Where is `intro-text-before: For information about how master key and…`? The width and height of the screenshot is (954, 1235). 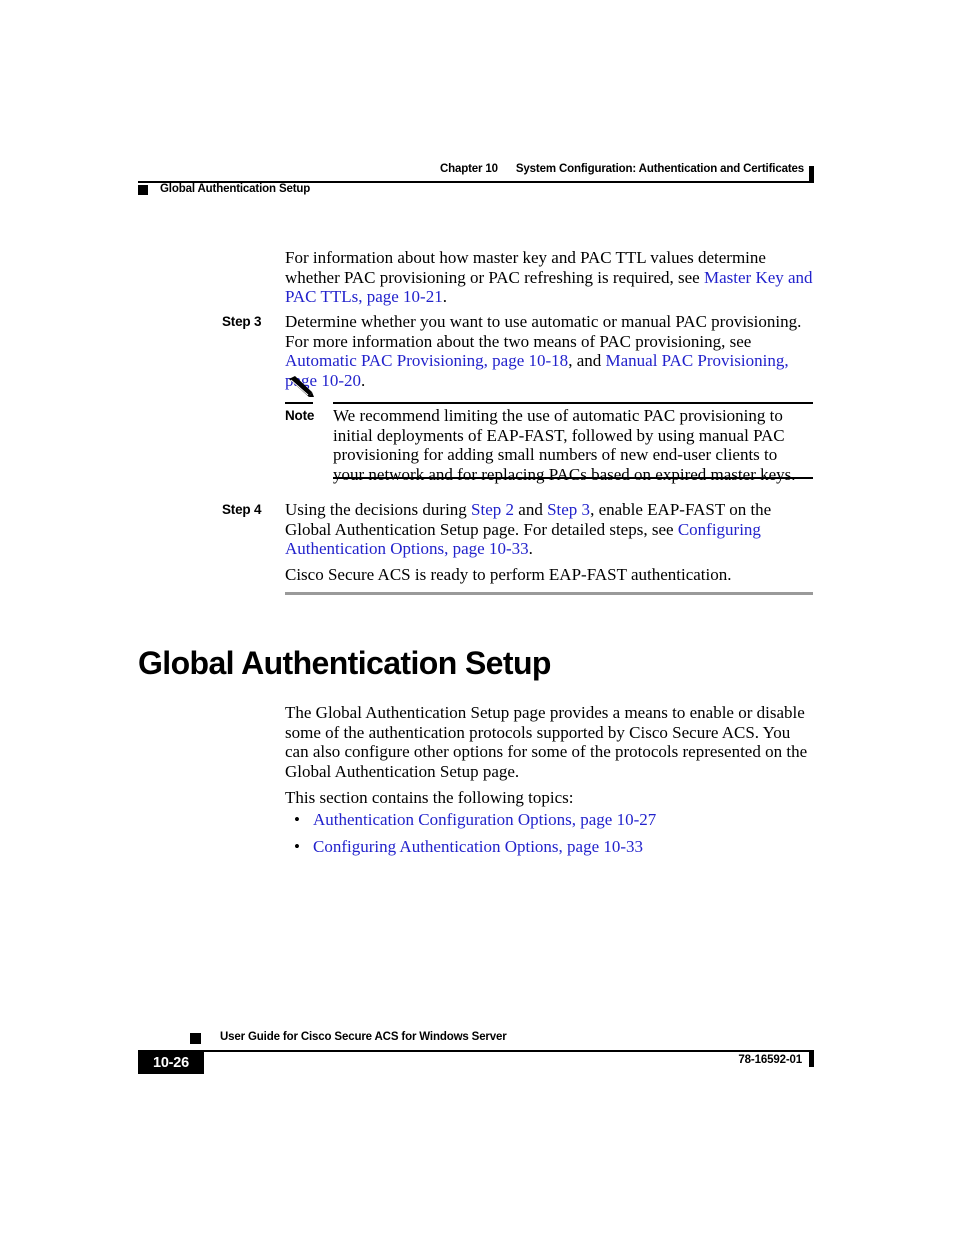
intro-text-before: For information about how master key and… is located at coordinates (525, 267).